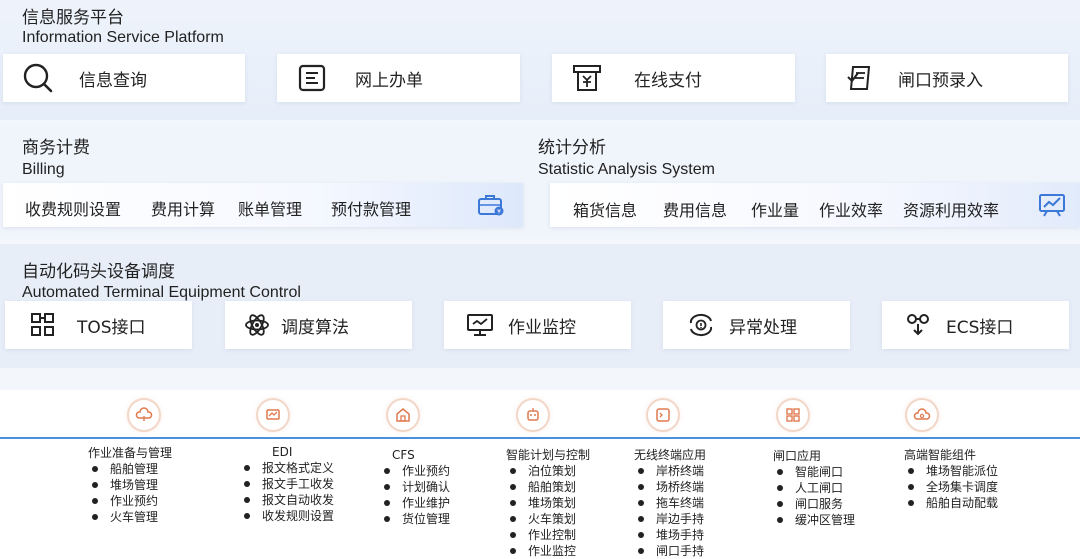 This screenshot has height=559, width=1080. What do you see at coordinates (695, 209) in the screenshot?
I see `stats-item-fee-info: 费用信息` at bounding box center [695, 209].